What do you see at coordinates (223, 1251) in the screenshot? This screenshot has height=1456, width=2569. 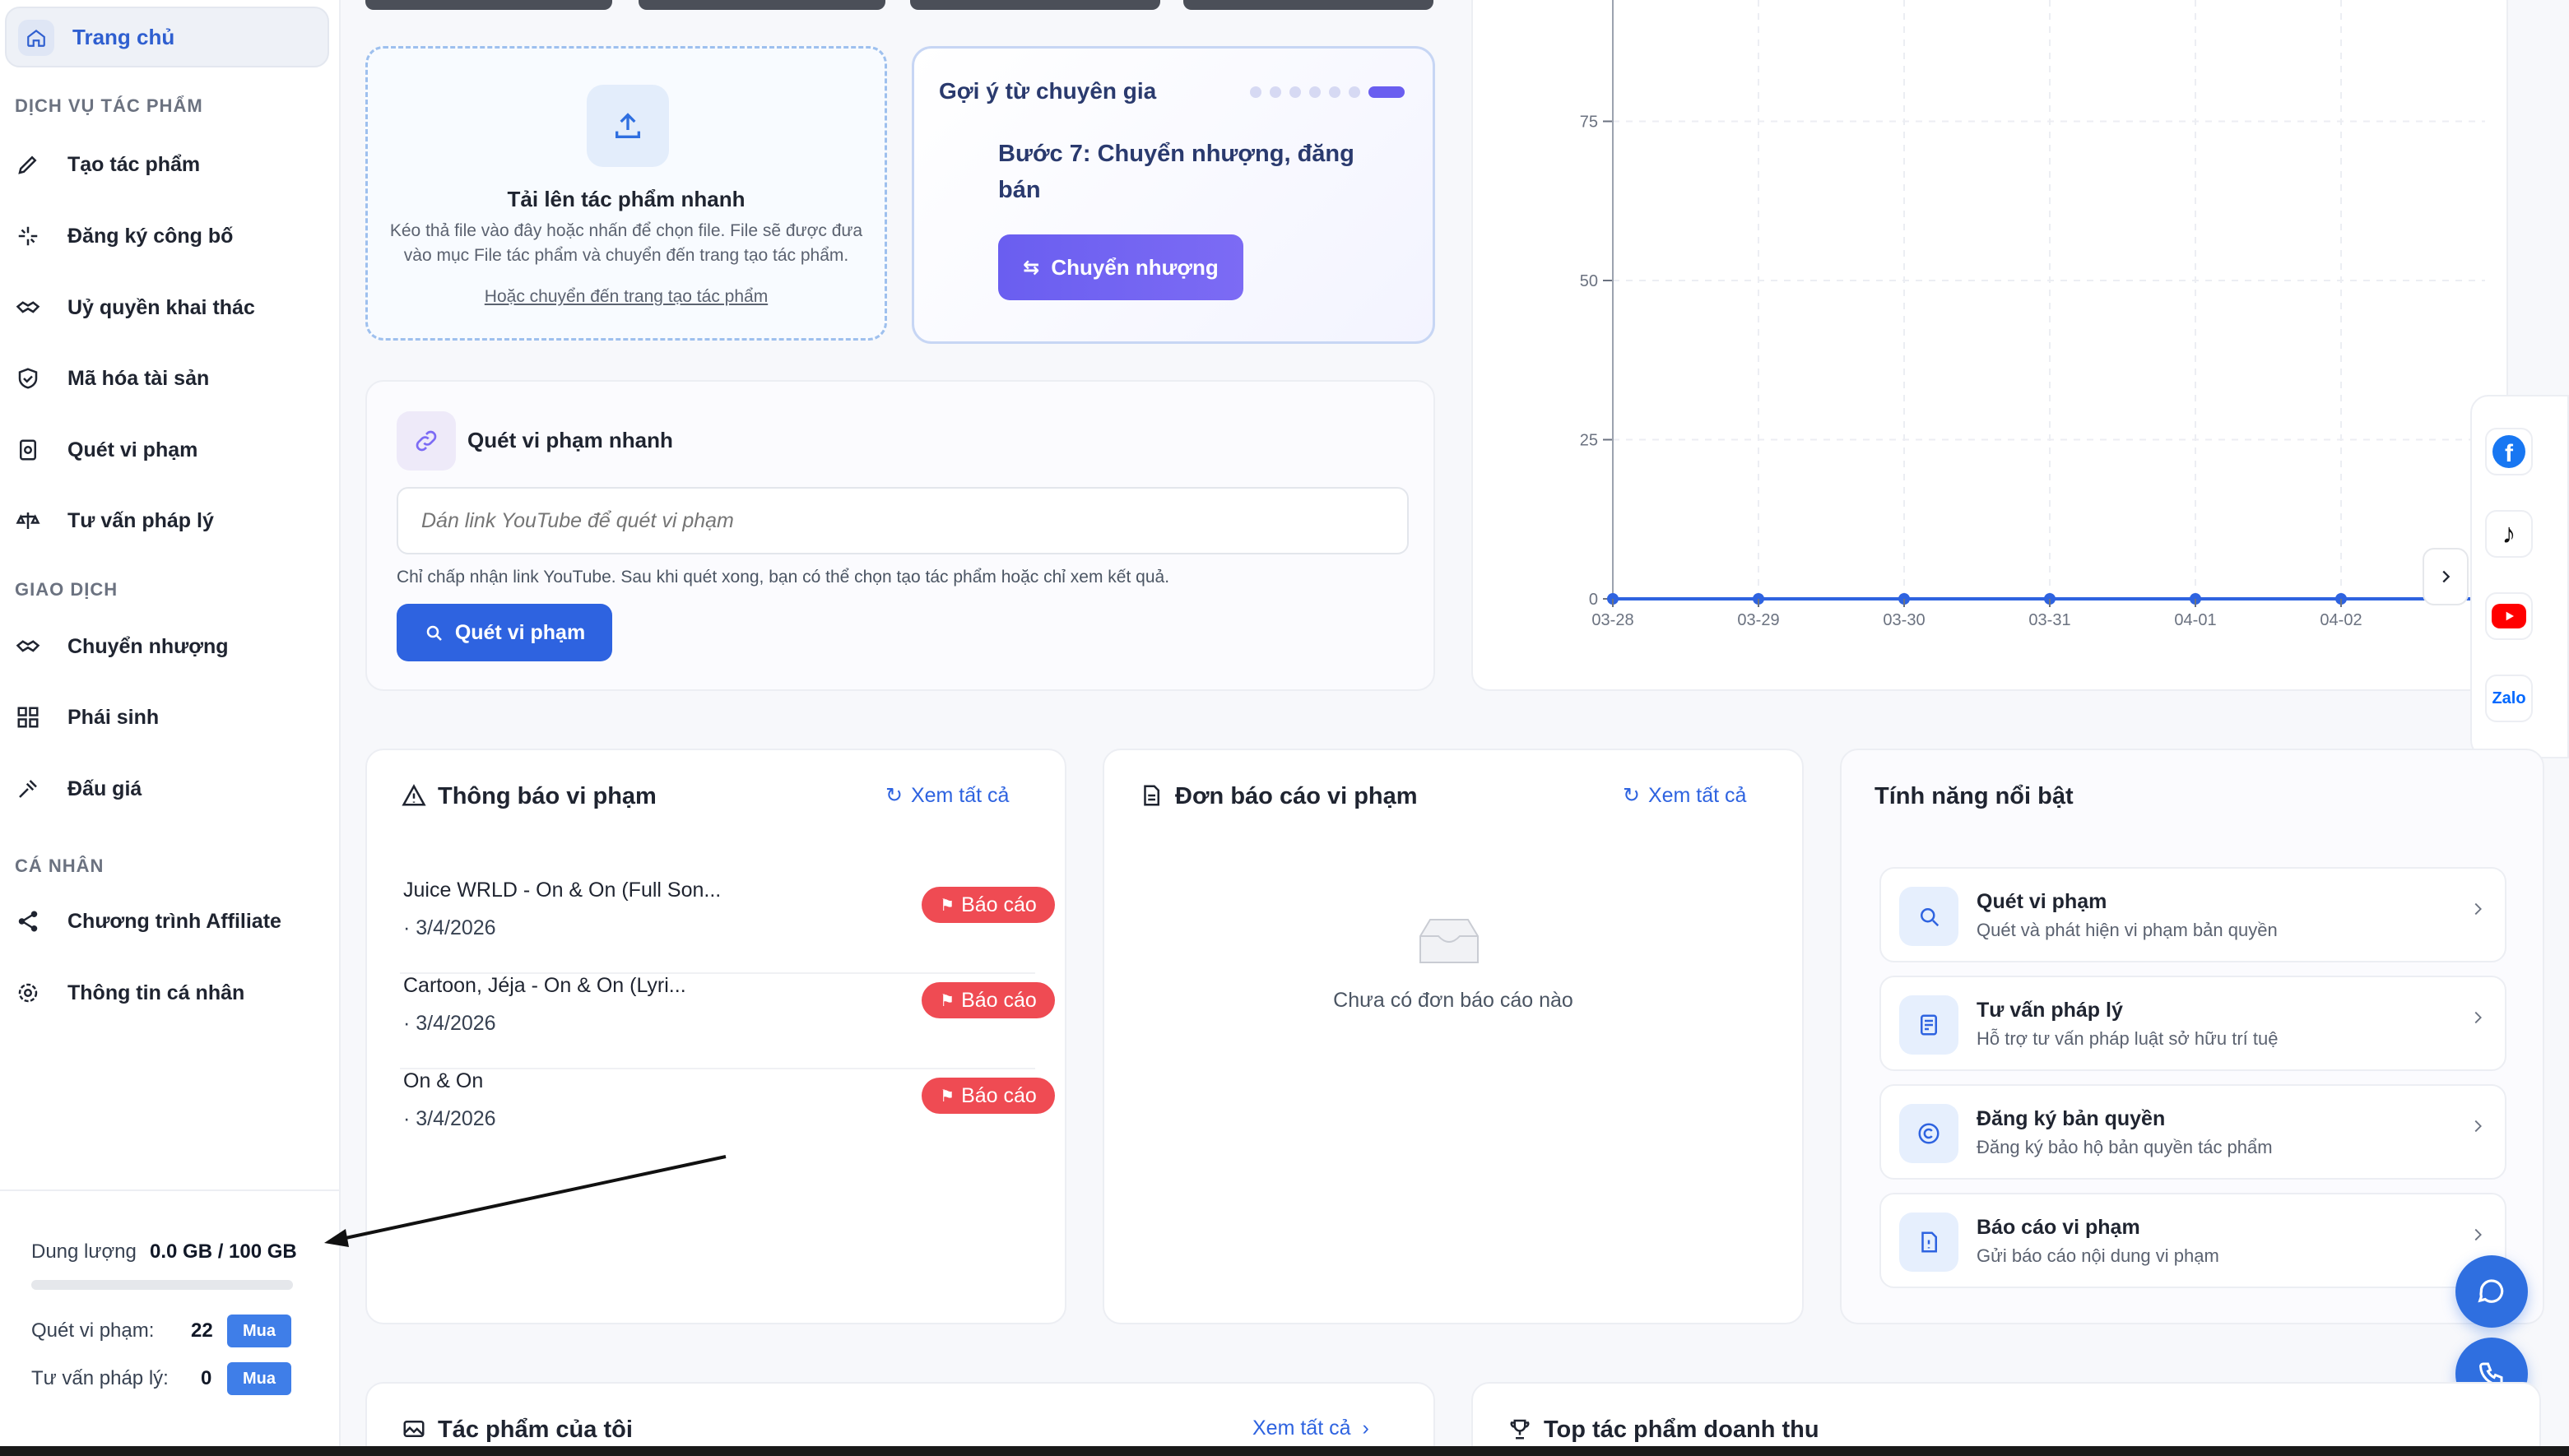 I see `storage-value: 0.0 GB / 100 GB` at bounding box center [223, 1251].